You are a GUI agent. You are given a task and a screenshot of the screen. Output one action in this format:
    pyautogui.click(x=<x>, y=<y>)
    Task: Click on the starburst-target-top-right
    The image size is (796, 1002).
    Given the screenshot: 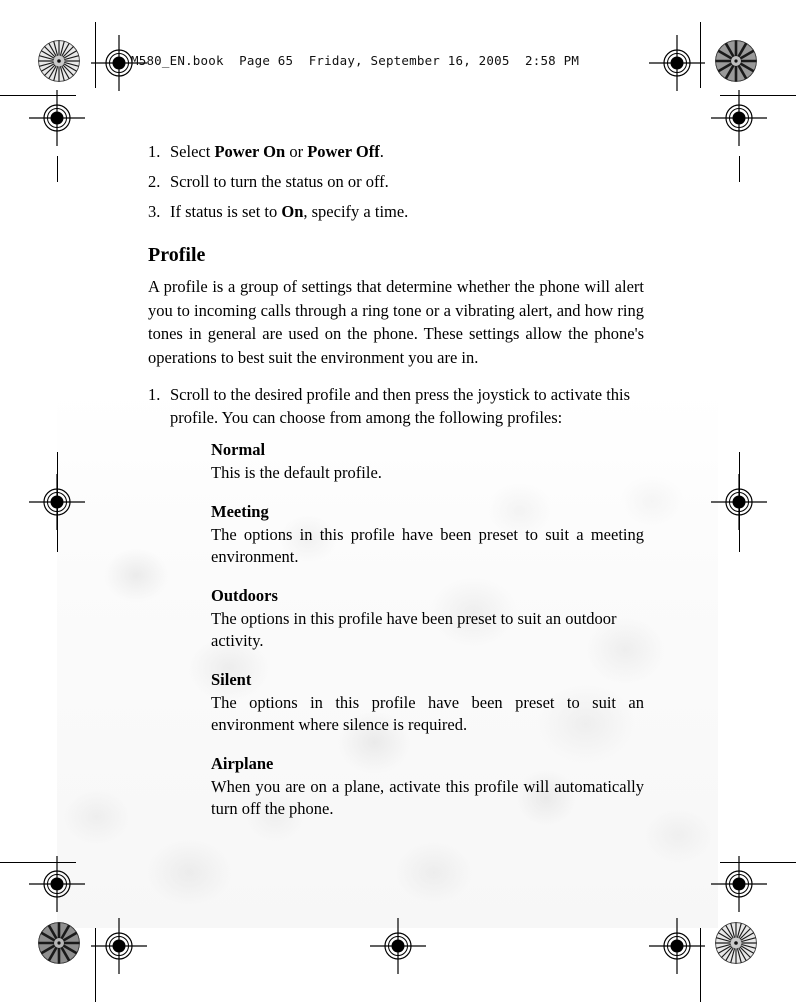 What is the action you would take?
    pyautogui.click(x=736, y=61)
    